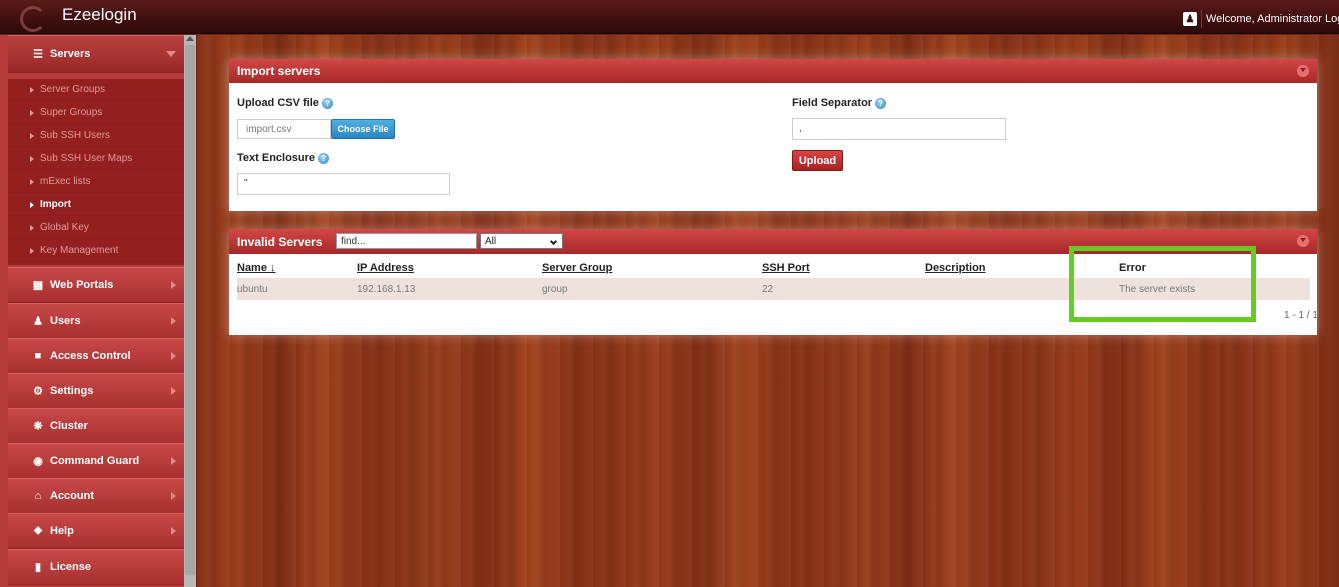 The width and height of the screenshot is (1339, 587). What do you see at coordinates (284, 129) in the screenshot?
I see `file-name-display: import.csv` at bounding box center [284, 129].